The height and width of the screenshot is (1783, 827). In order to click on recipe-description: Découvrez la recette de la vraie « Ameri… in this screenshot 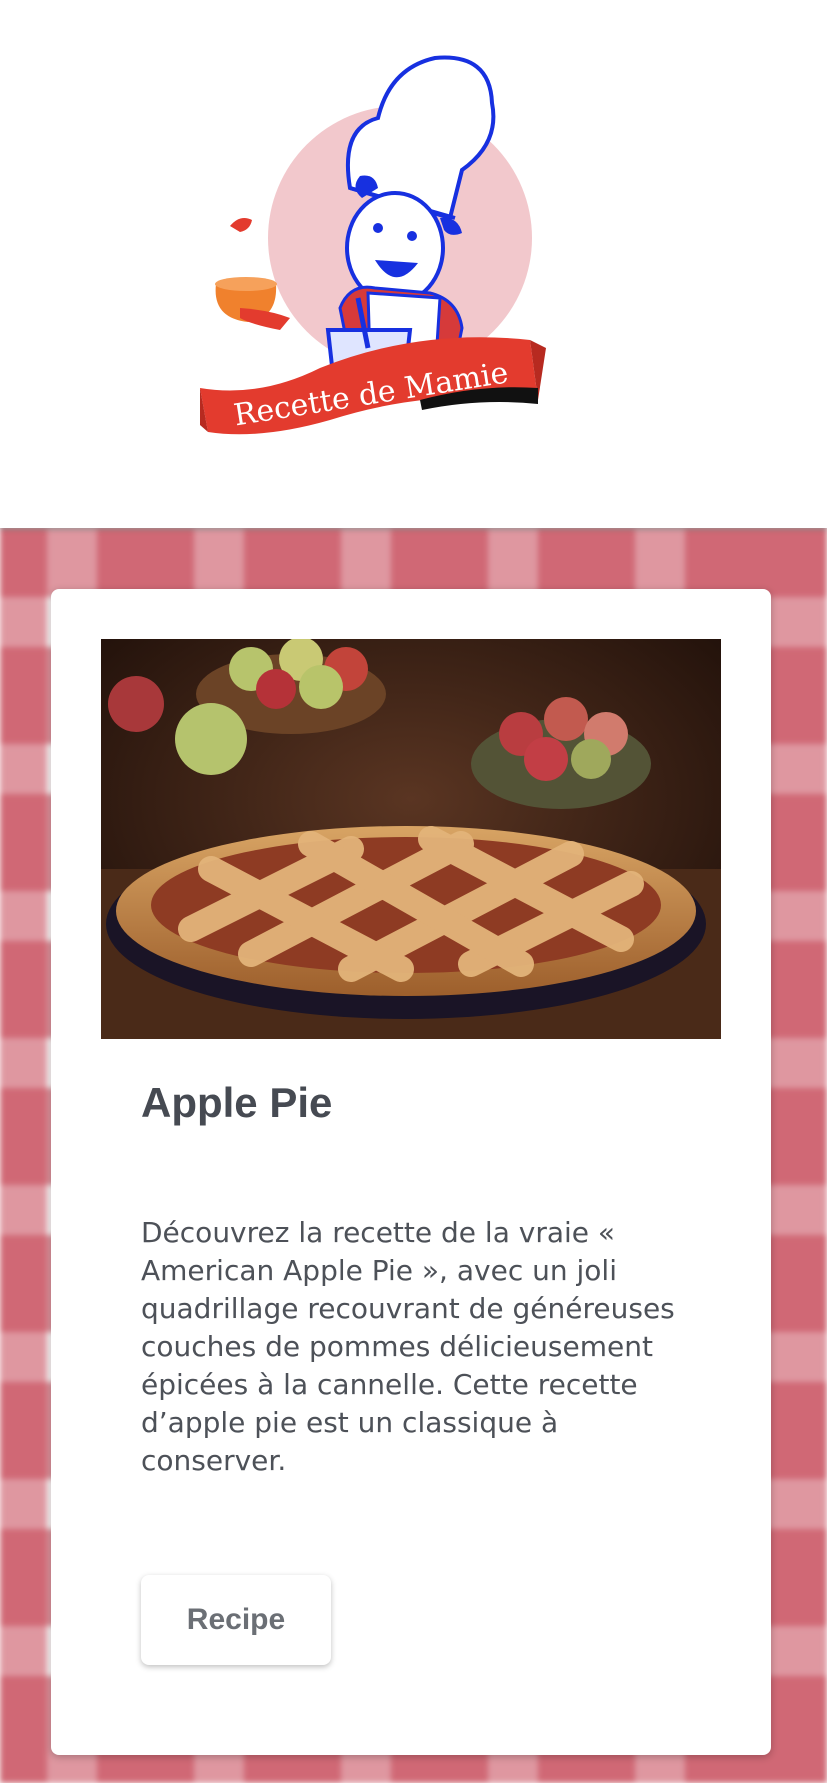, I will do `click(408, 1346)`.